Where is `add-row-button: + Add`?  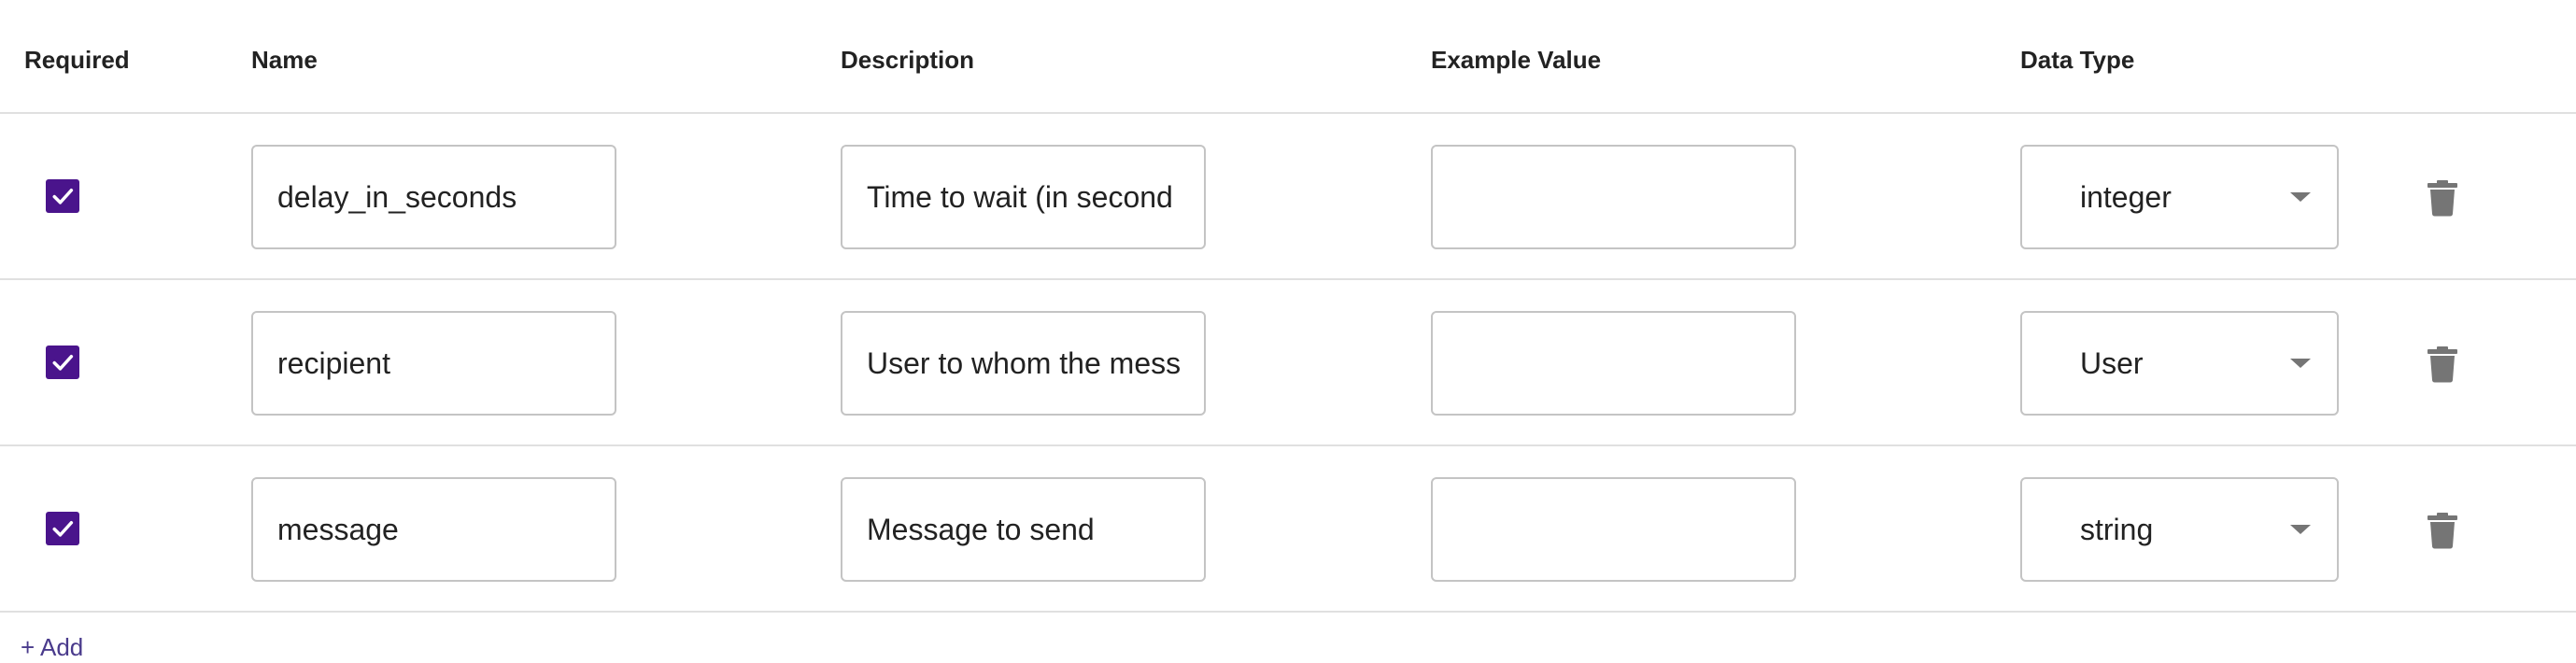 add-row-button: + Add is located at coordinates (52, 647).